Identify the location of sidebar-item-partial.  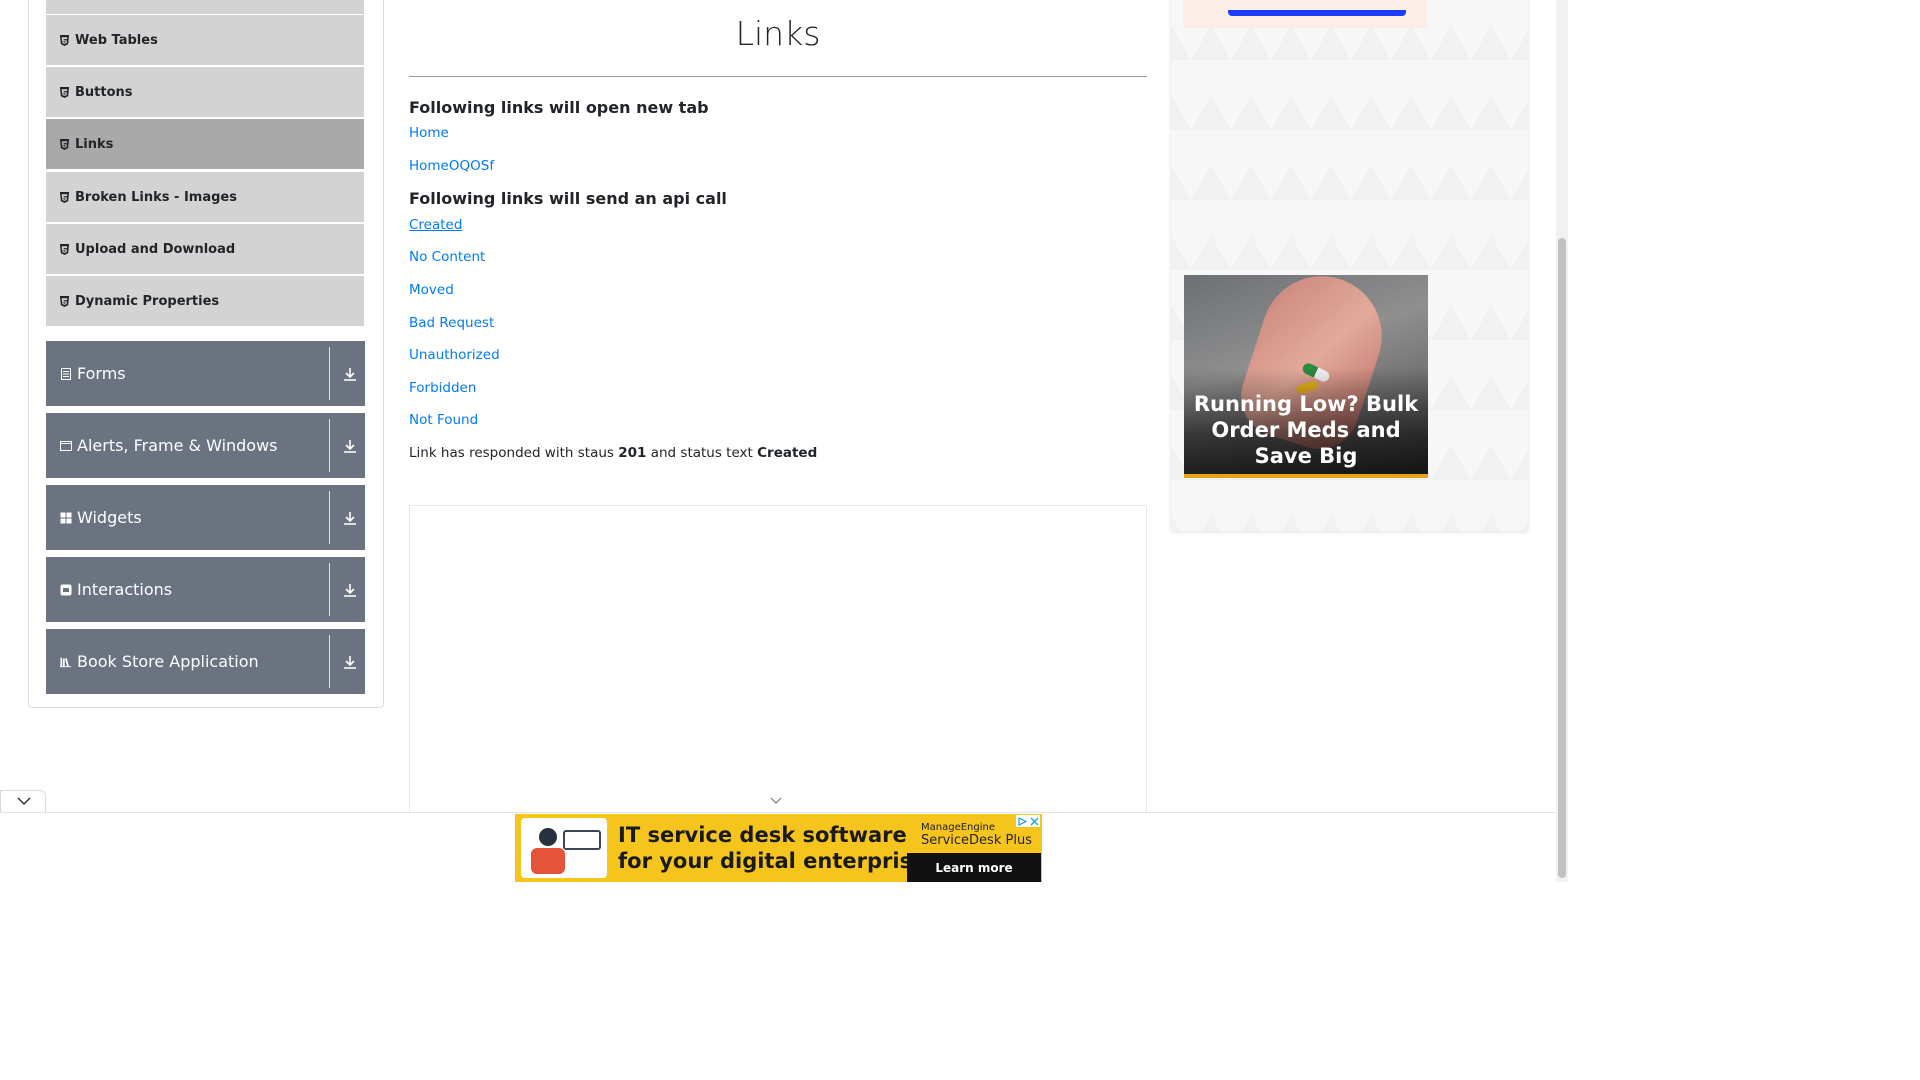
(205, 7).